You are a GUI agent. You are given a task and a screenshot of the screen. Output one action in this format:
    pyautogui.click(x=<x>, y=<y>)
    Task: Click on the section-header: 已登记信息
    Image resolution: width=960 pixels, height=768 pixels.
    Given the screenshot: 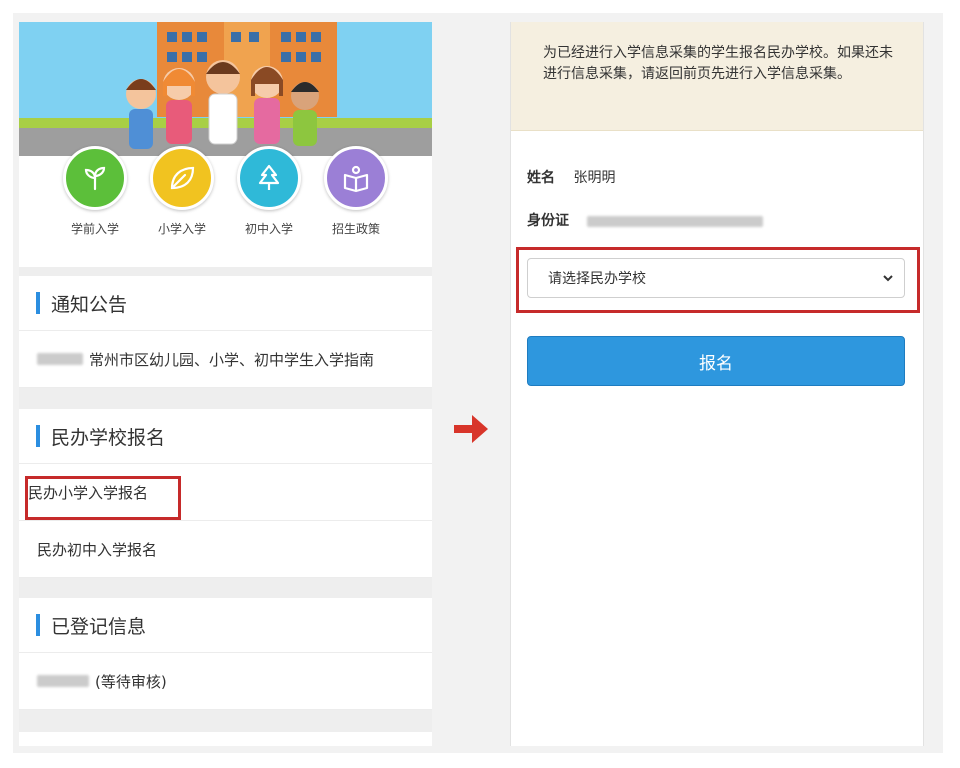 What is the action you would take?
    pyautogui.click(x=225, y=625)
    